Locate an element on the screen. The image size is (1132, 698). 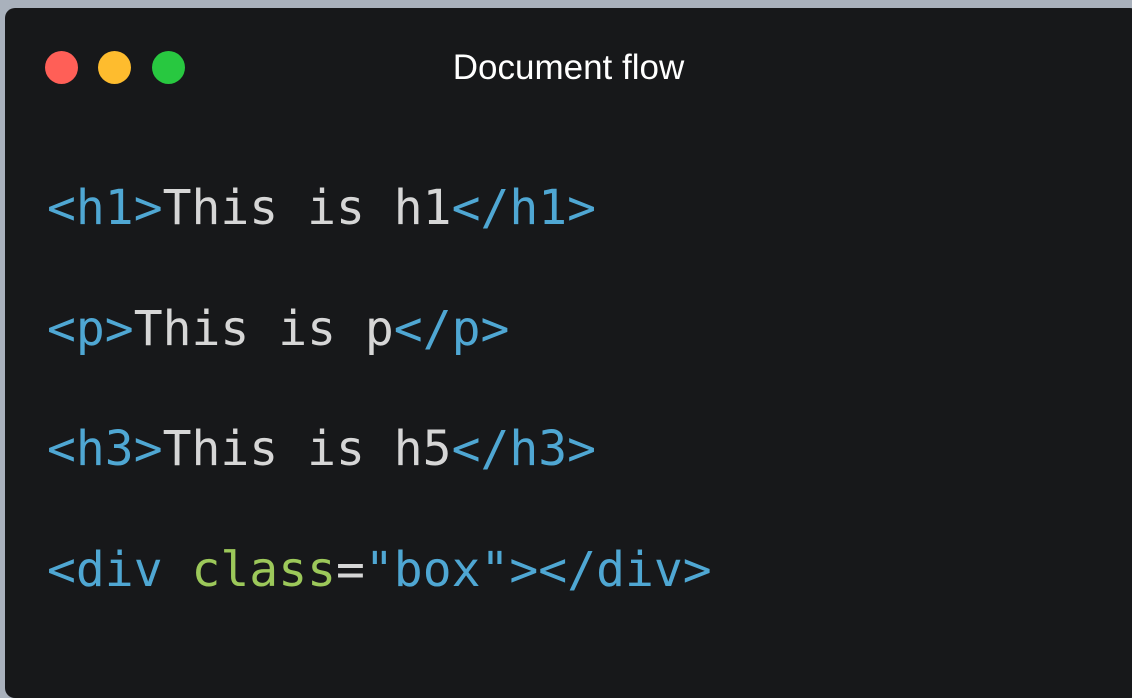
close-tag: </h3> is located at coordinates (524, 449).